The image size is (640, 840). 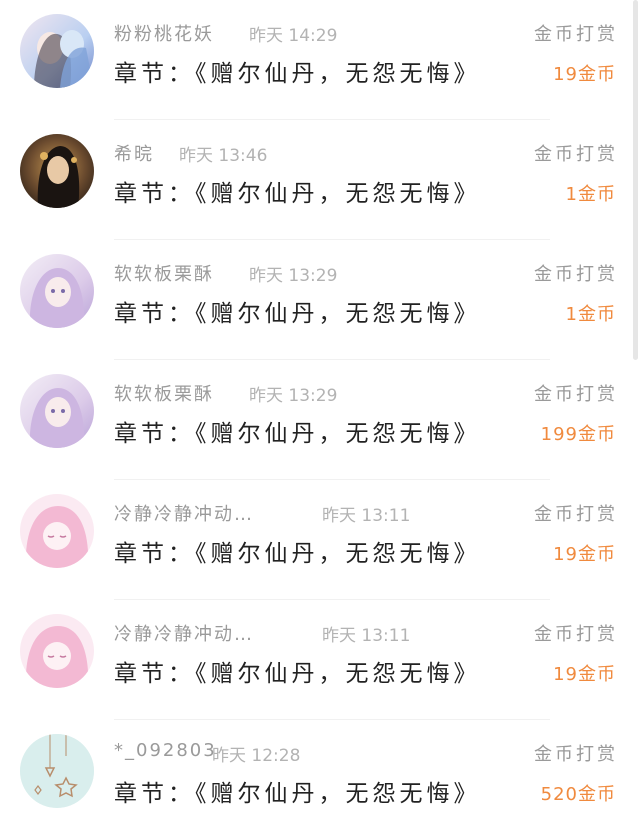 I want to click on reward-time: 昨天 13:46, so click(x=223, y=156).